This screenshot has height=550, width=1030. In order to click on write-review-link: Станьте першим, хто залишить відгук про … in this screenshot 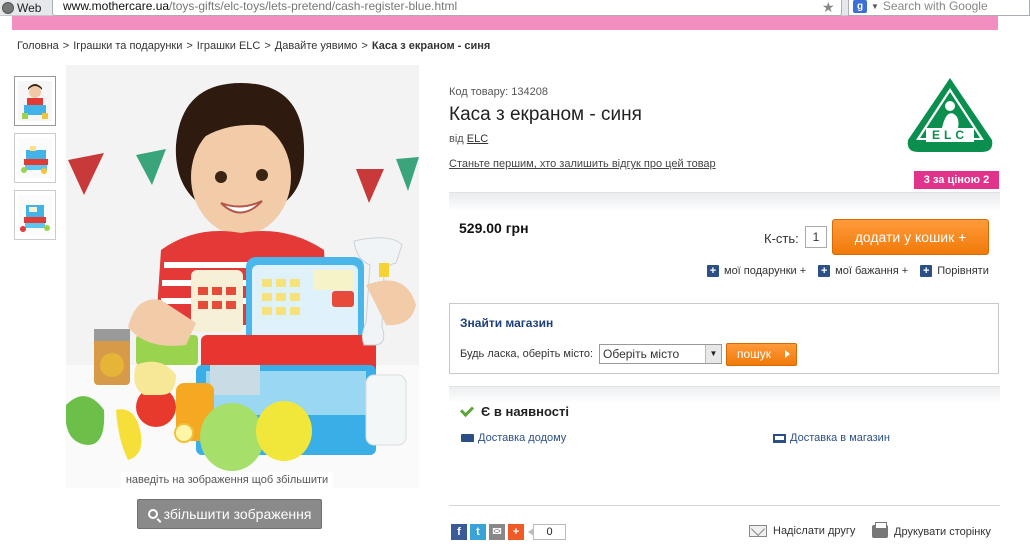, I will do `click(582, 164)`.